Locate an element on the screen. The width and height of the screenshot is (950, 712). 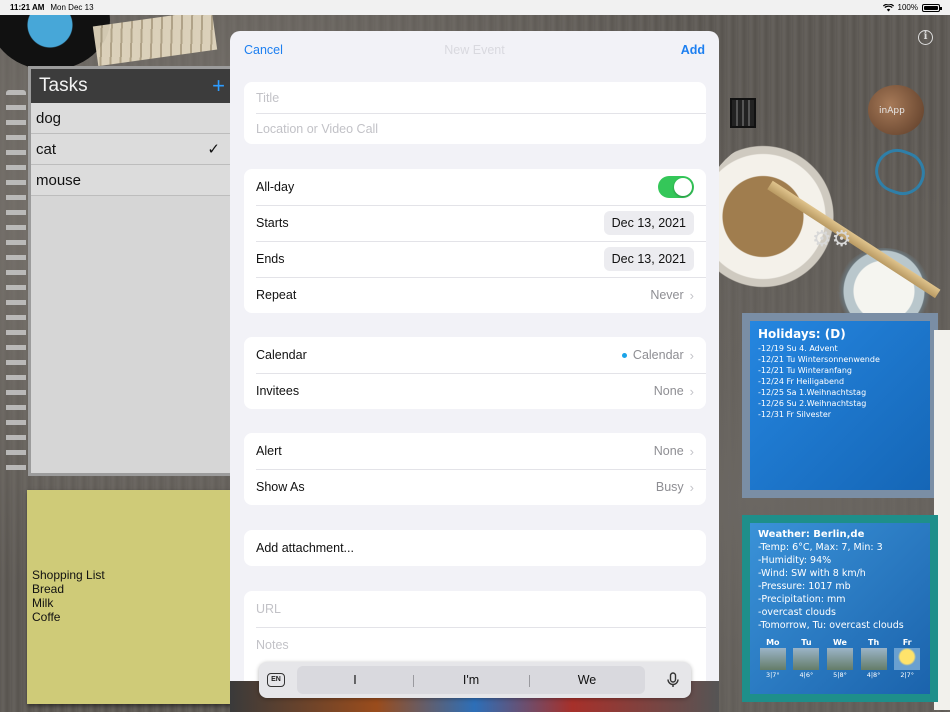
cancel-button: Cancel is located at coordinates (263, 50).